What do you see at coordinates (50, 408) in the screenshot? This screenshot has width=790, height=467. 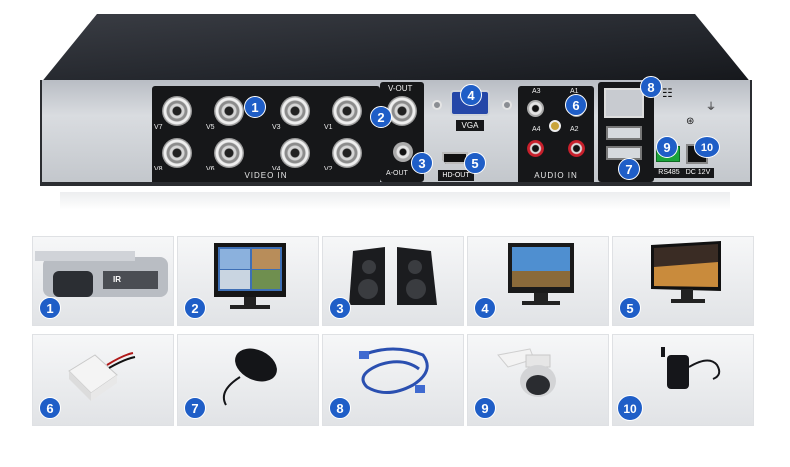 I see `accessory-number-badge: 6` at bounding box center [50, 408].